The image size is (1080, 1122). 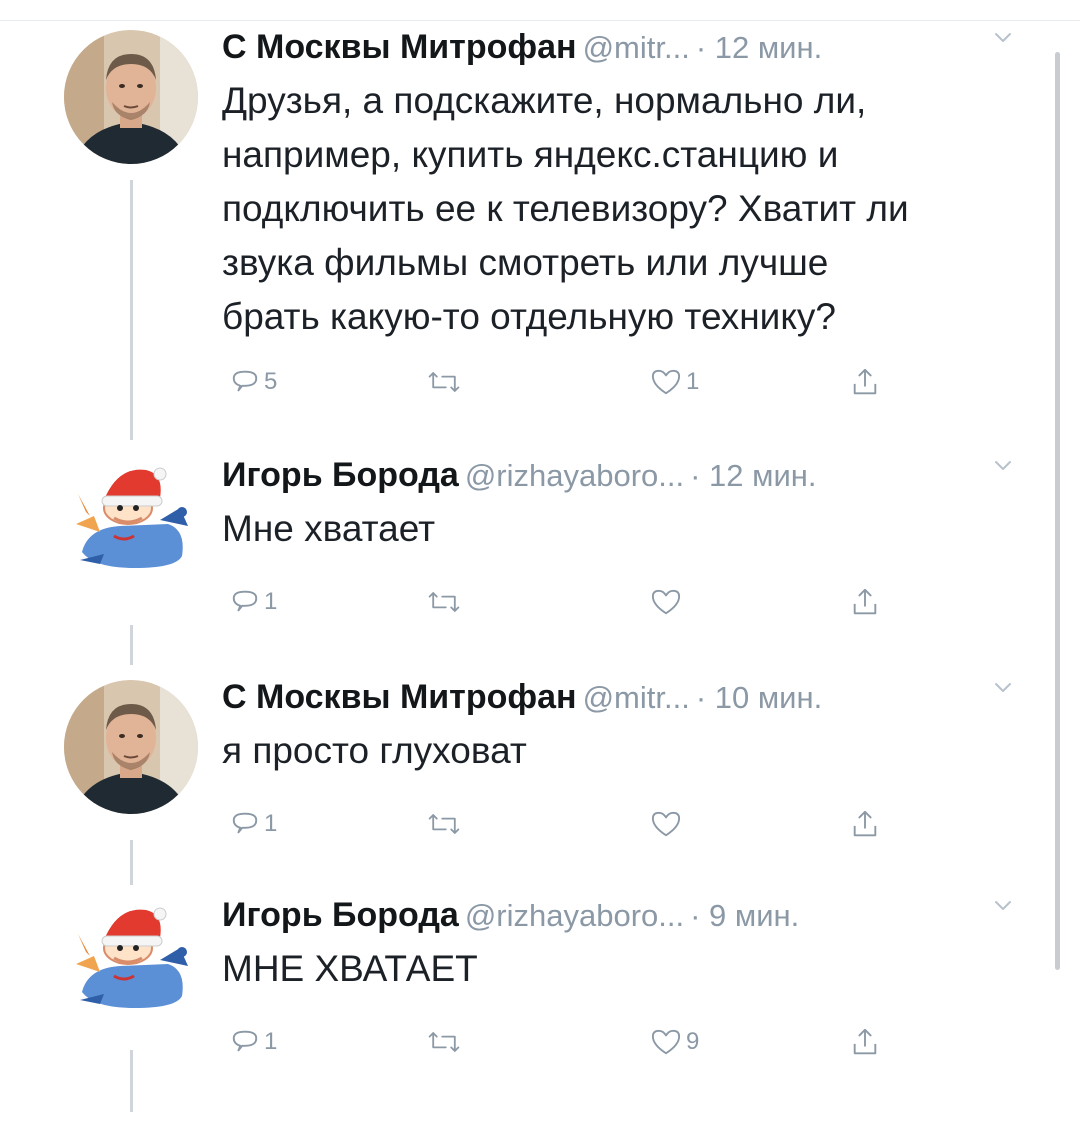 I want to click on tweet-header: Игорь Борода @rizhayaboro... · 12 мин., so click(x=622, y=475).